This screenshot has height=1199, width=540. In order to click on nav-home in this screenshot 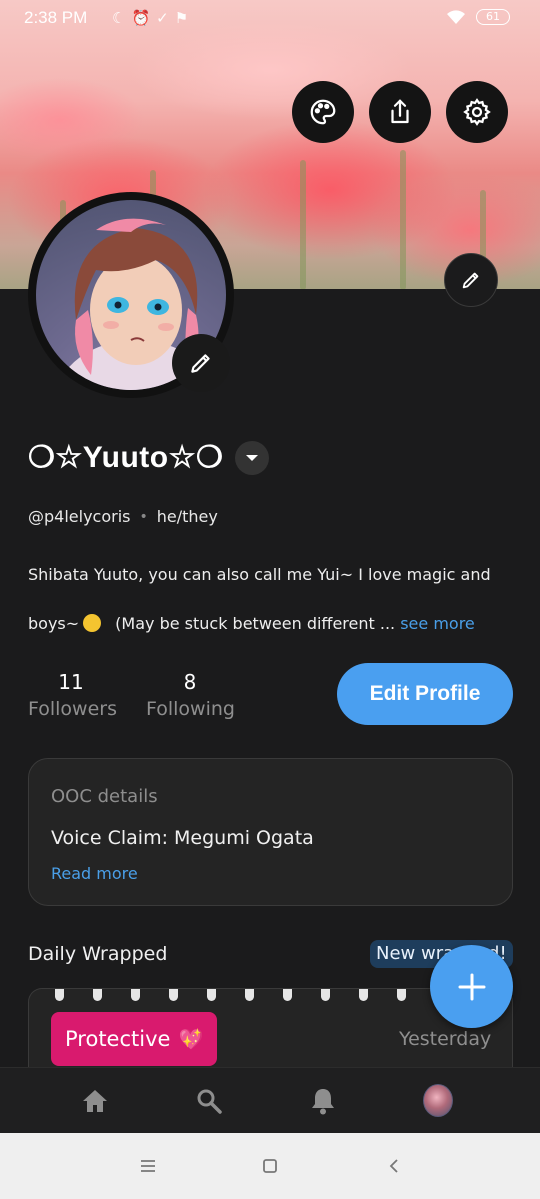, I will do `click(95, 1101)`.